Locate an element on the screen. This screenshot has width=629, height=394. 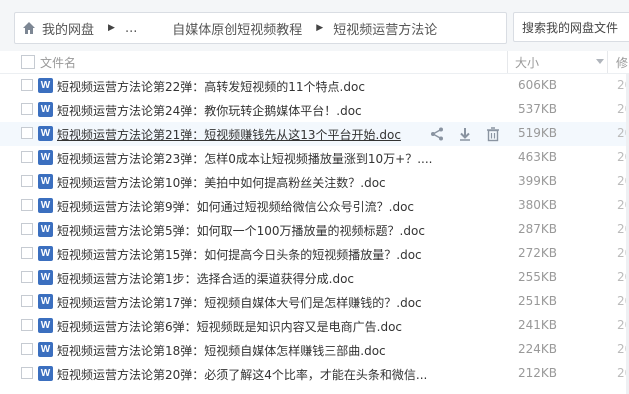
file-row: W短视频运营方法论第24弹：教你玩转企鹅媒体平台！.doc537KB20 is located at coordinates (314, 110).